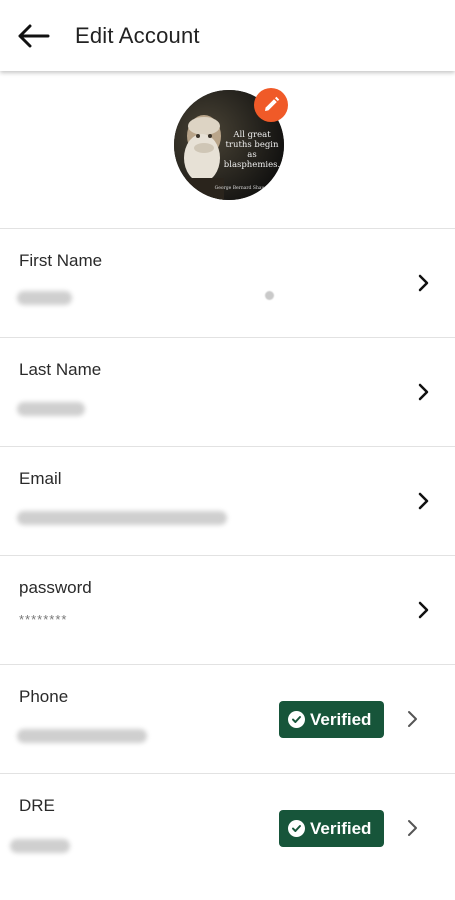  What do you see at coordinates (227, 392) in the screenshot?
I see `last-name-row: Last Name` at bounding box center [227, 392].